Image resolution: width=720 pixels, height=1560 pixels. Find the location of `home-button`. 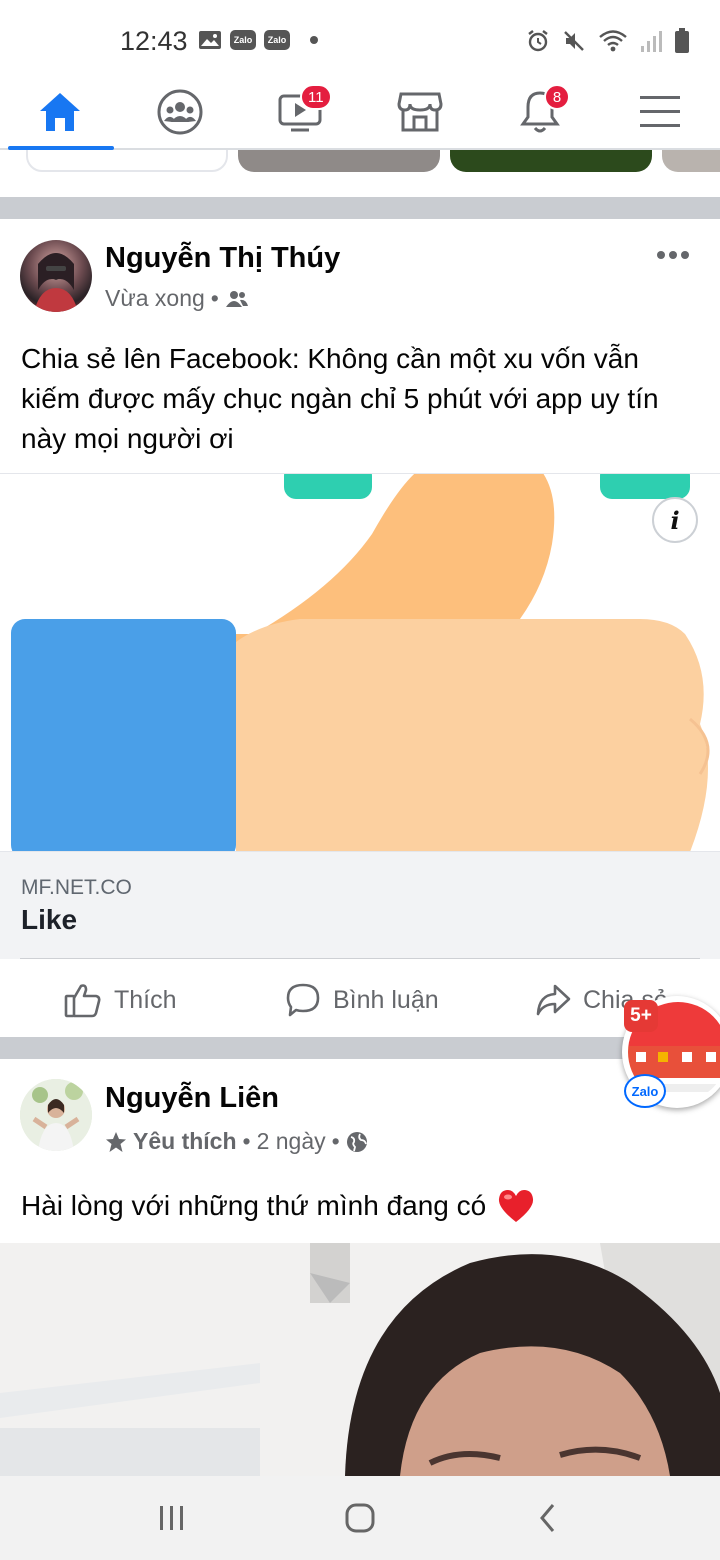

home-button is located at coordinates (360, 1518).